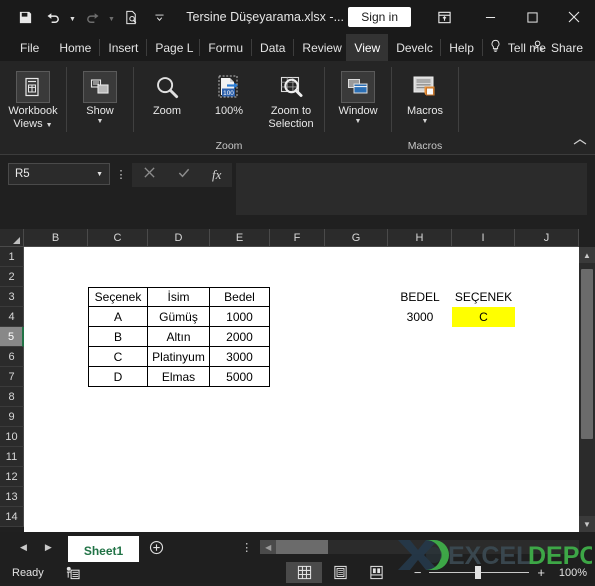  I want to click on show-dropdown-icon: ▼, so click(100, 122).